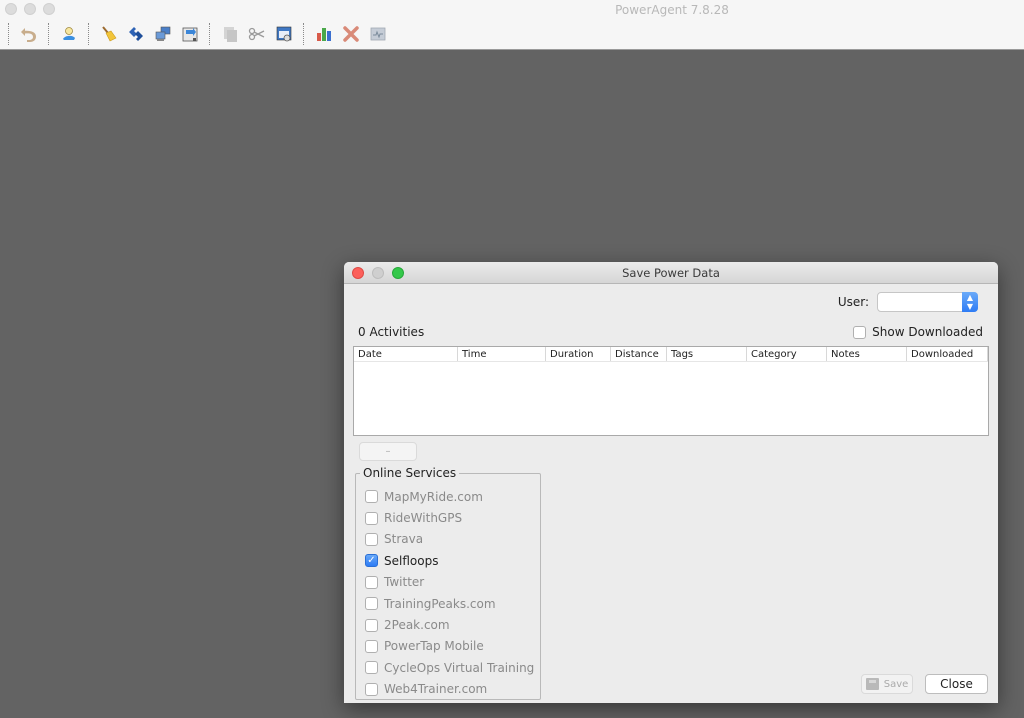 This screenshot has height=718, width=1024. I want to click on download-button, so click(190, 34).